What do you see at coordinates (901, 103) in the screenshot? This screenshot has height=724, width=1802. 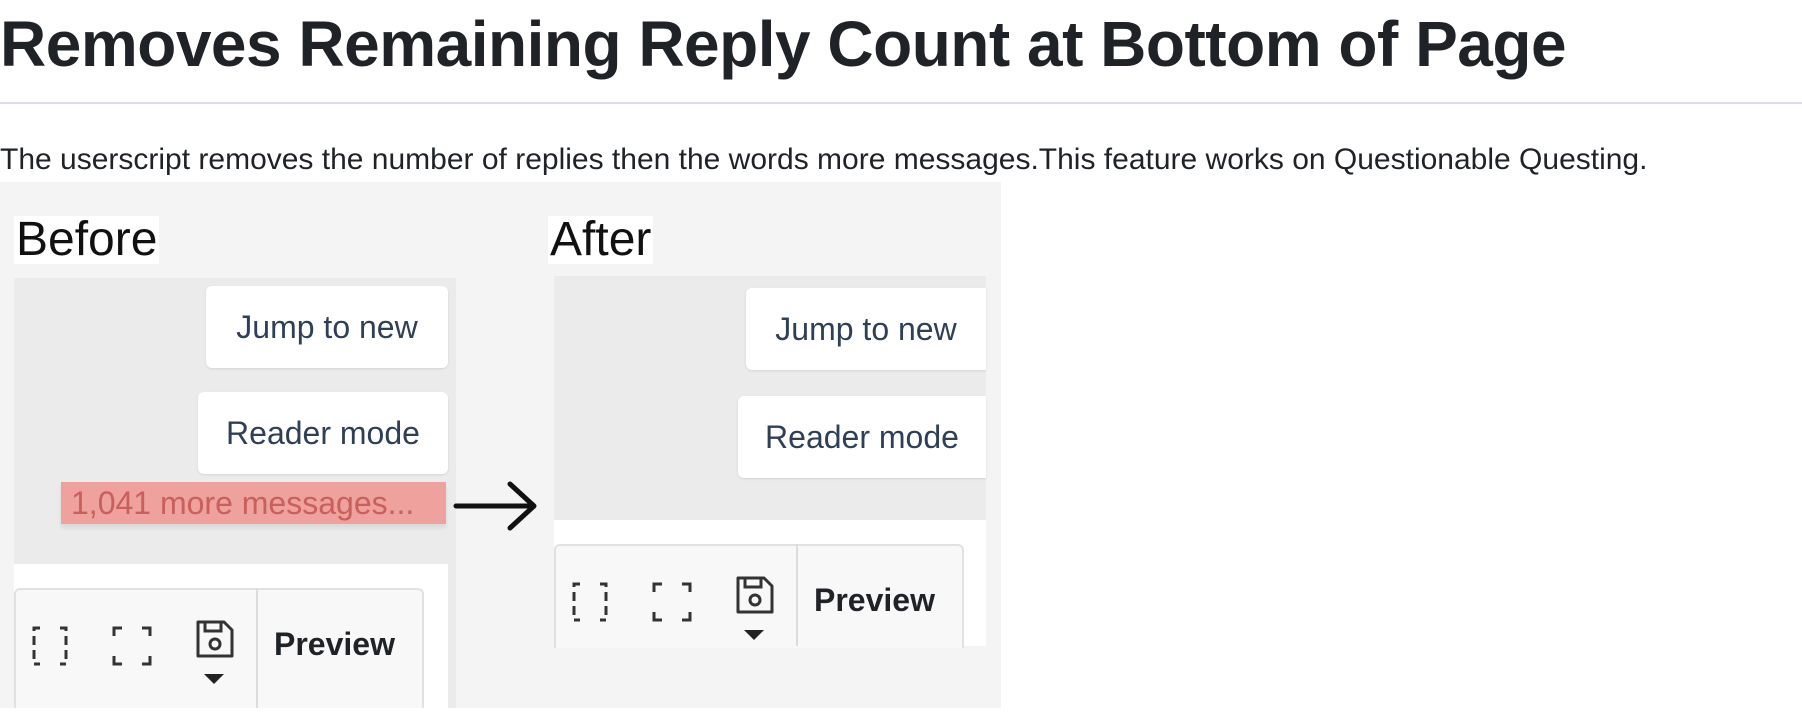 I see `heading-divider` at bounding box center [901, 103].